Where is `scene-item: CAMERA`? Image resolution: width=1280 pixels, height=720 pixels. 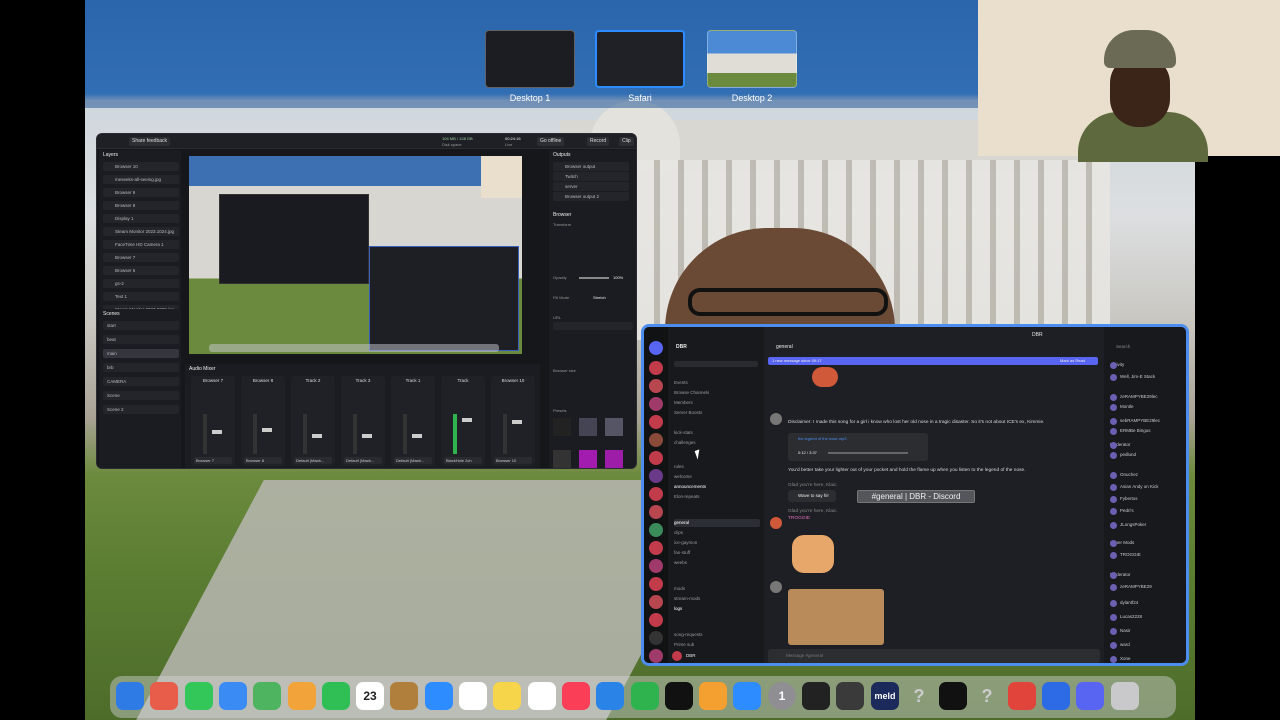 scene-item: CAMERA is located at coordinates (141, 381).